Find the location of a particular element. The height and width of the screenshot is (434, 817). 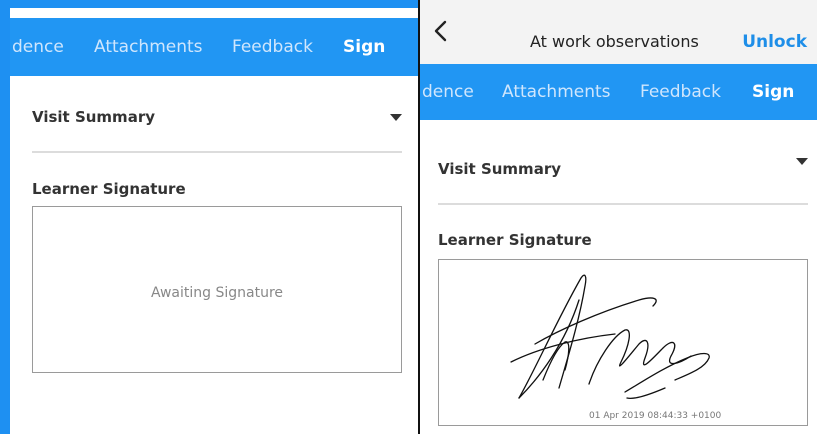

signature-timestamp: 01 Apr 2019 08:44:33 +0100 is located at coordinates (655, 416).